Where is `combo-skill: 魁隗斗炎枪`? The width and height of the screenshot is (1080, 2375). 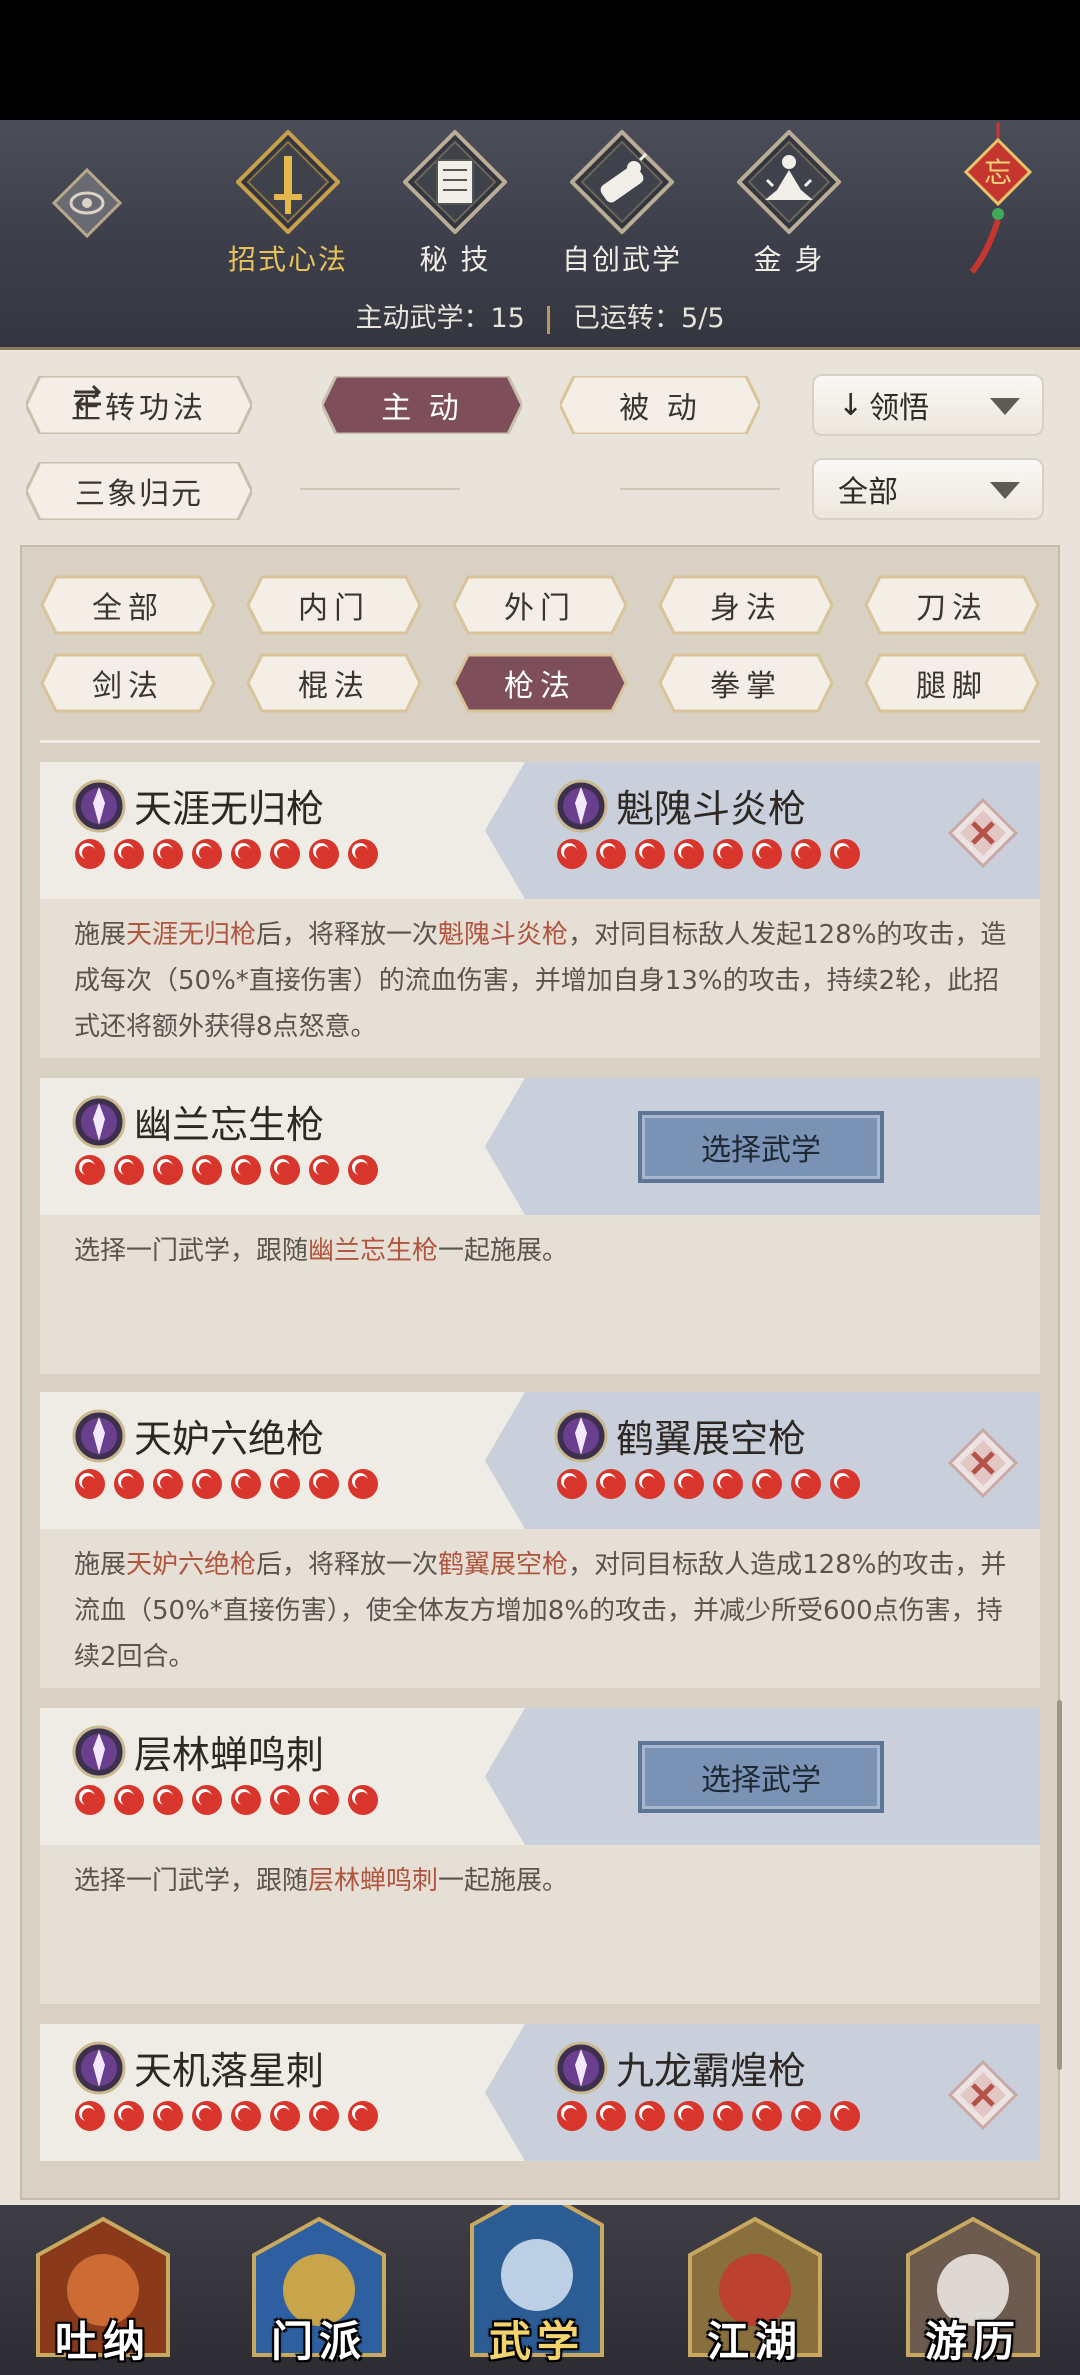 combo-skill: 魁隗斗炎枪 is located at coordinates (708, 824).